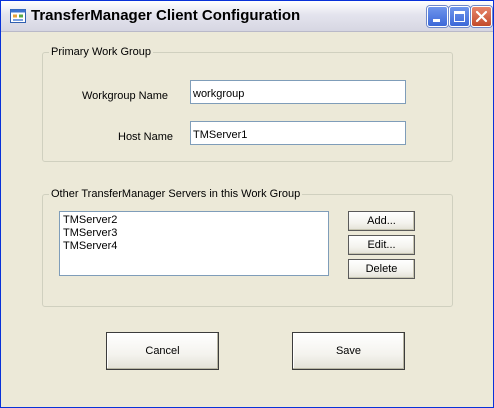 The height and width of the screenshot is (408, 494). I want to click on maximize-icon, so click(459, 16).